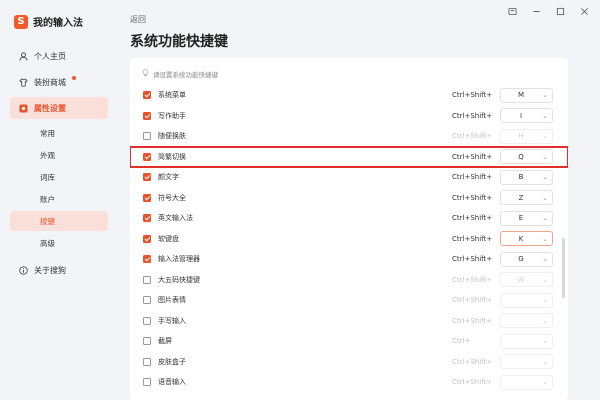  I want to click on shortcut-label: 大五码快捷键, so click(179, 279).